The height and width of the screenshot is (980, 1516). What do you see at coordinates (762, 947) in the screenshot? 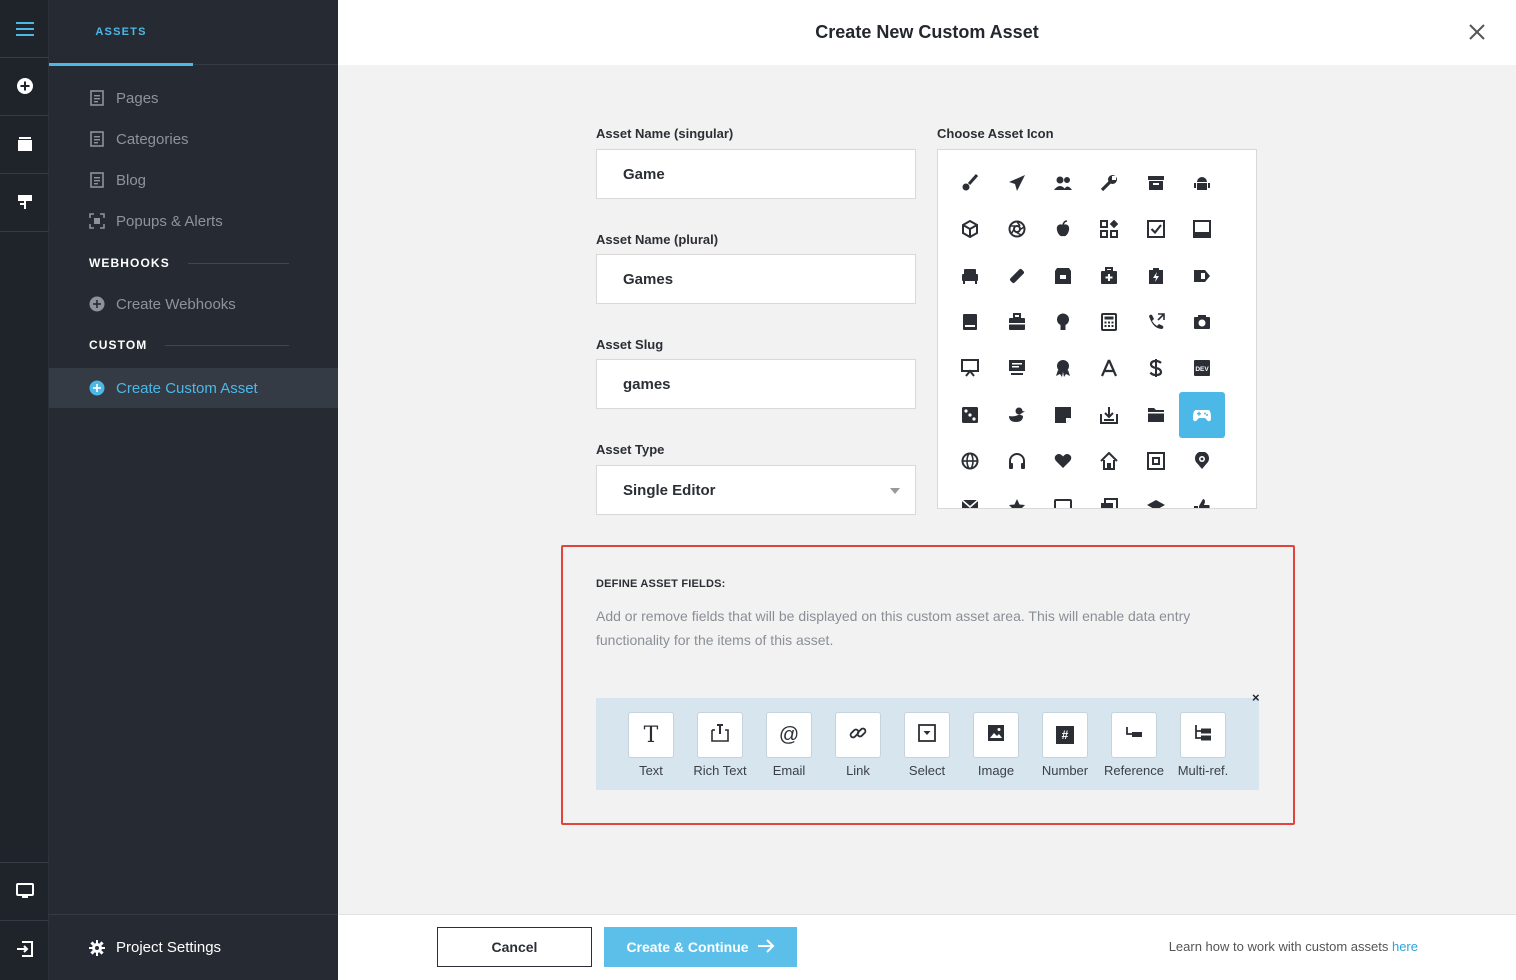
I see `arrow-right-icon` at bounding box center [762, 947].